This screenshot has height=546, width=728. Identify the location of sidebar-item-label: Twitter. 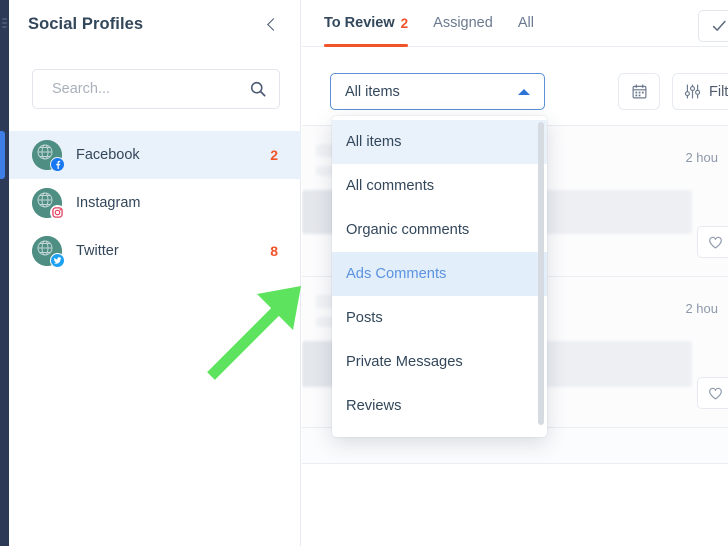
(97, 251).